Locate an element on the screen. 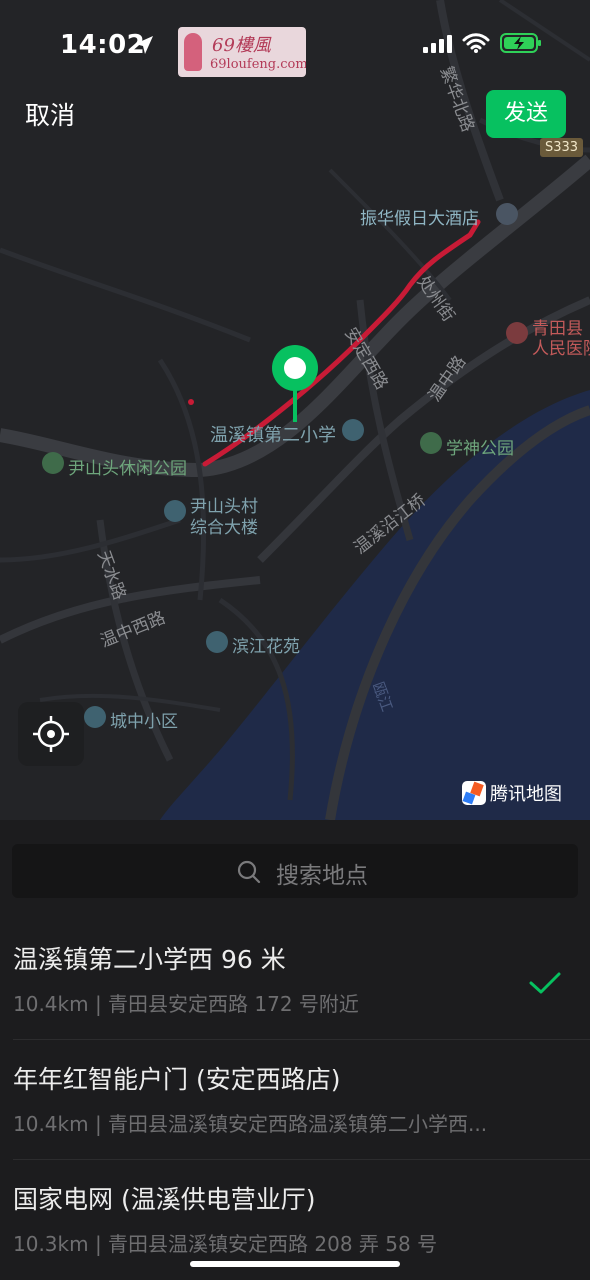 This screenshot has width=590, height=1280. result-title: 年年红智能户门 (安定西路店) is located at coordinates (177, 1079).